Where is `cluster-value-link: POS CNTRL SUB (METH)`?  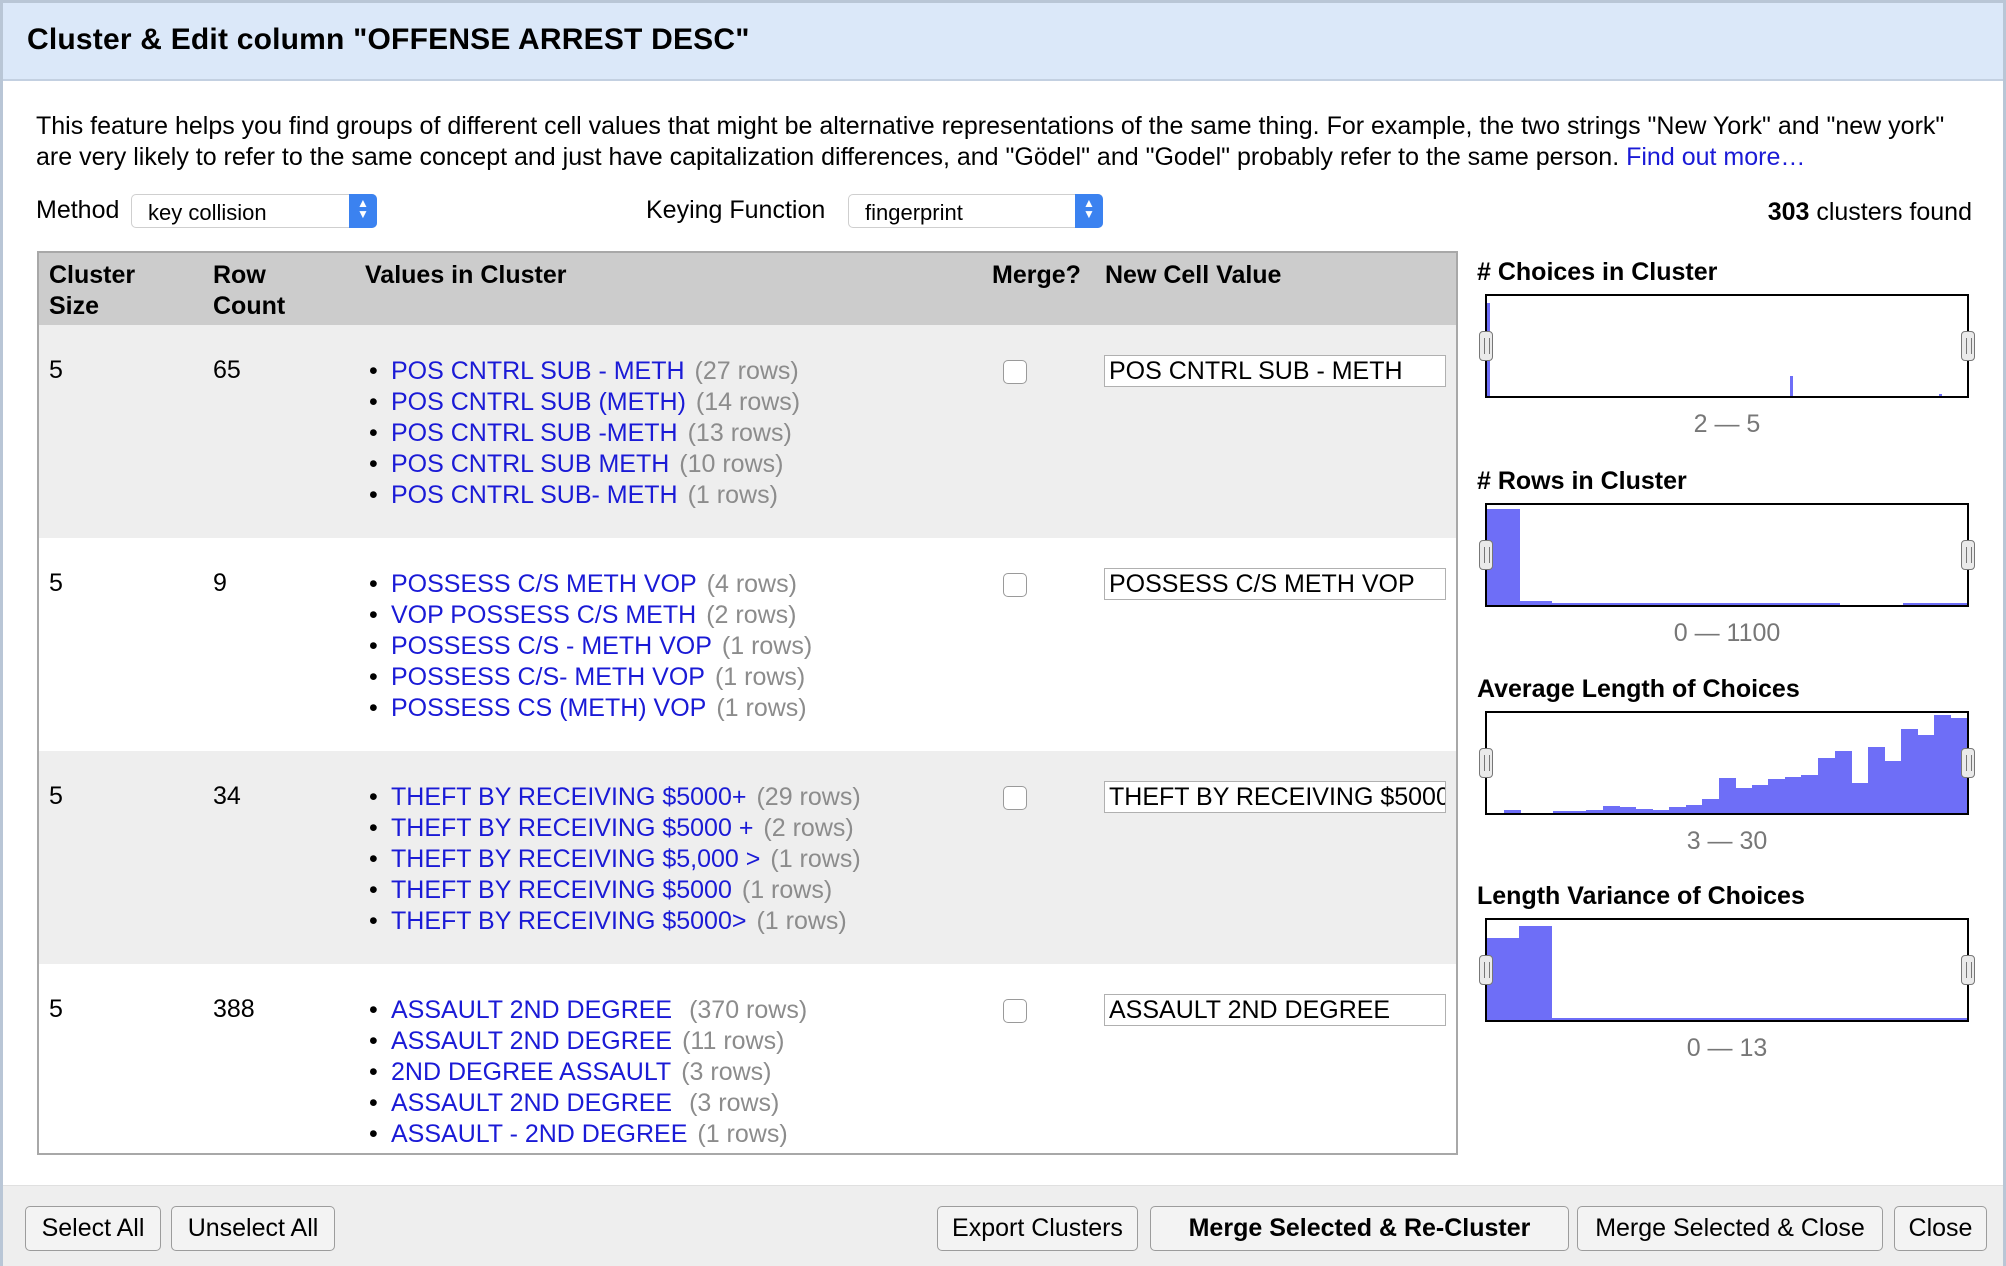 cluster-value-link: POS CNTRL SUB (METH) is located at coordinates (538, 402).